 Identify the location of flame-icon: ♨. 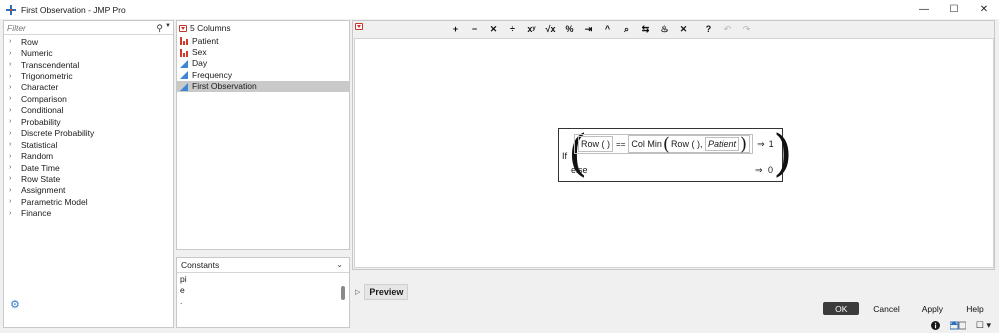
(664, 29).